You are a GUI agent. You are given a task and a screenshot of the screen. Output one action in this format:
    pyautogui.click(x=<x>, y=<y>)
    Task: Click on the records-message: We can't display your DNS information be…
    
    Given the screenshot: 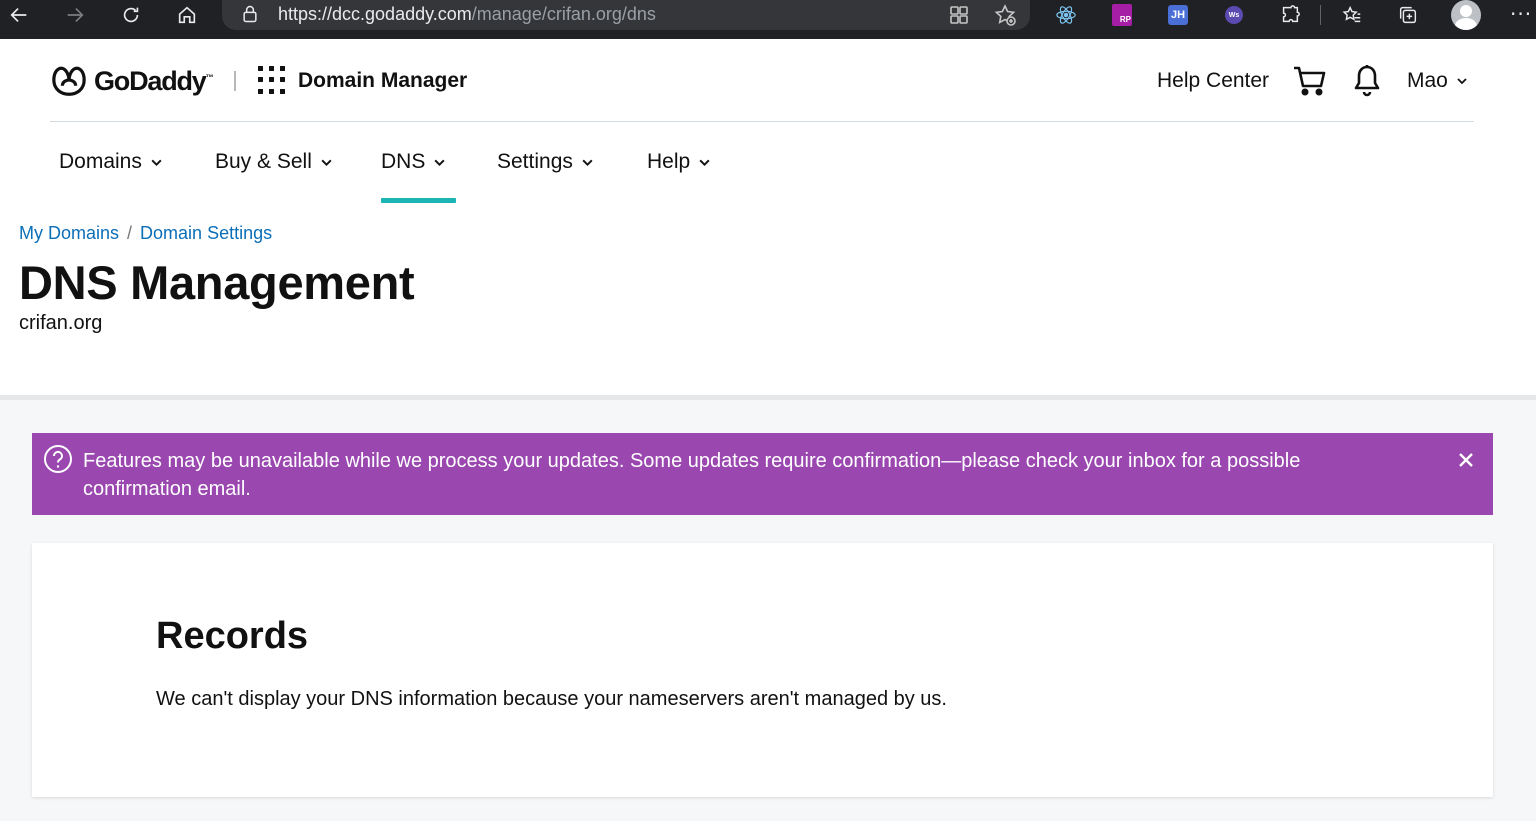 What is the action you would take?
    pyautogui.click(x=551, y=699)
    